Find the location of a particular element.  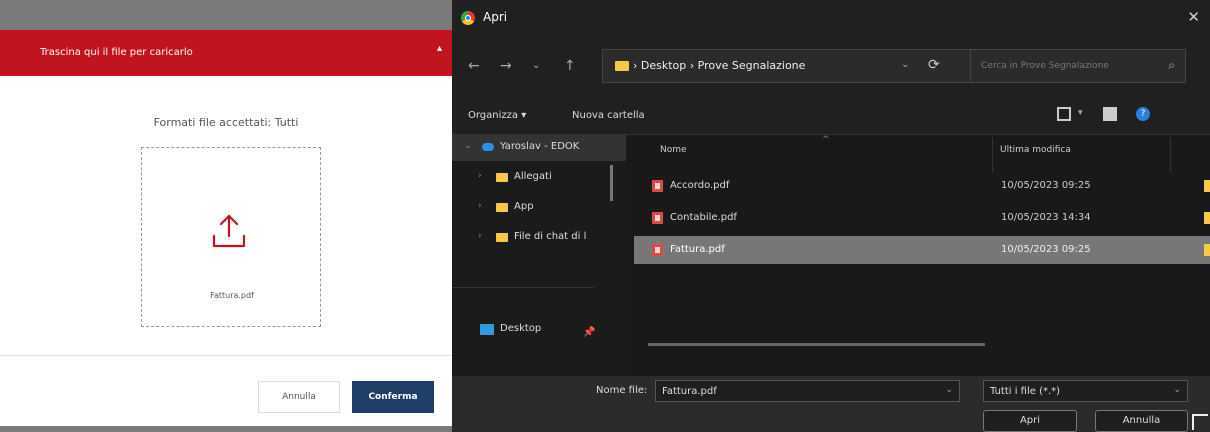

filename-value: Fattura.pdf is located at coordinates (689, 391).